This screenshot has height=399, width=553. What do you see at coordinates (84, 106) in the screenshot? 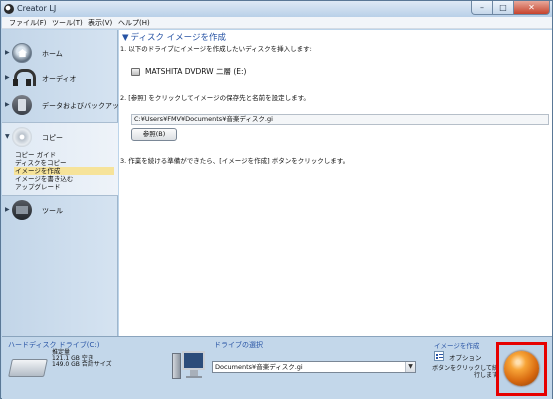
I see `sidebar-item-label: データおよびバックアップ` at bounding box center [84, 106].